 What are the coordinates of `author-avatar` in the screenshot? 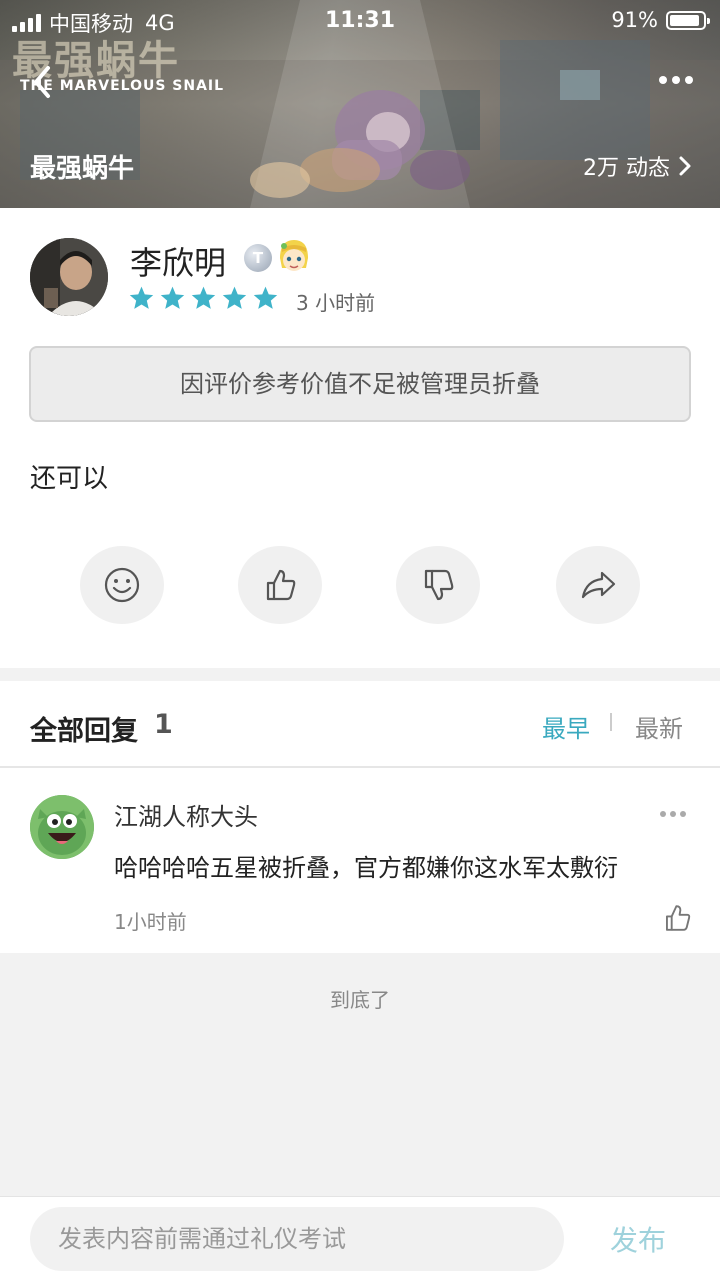 It's located at (69, 277).